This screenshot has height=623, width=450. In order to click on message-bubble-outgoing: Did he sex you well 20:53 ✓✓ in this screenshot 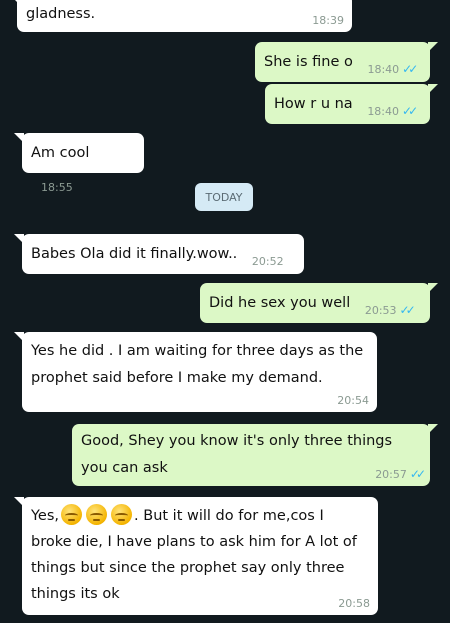, I will do `click(319, 303)`.